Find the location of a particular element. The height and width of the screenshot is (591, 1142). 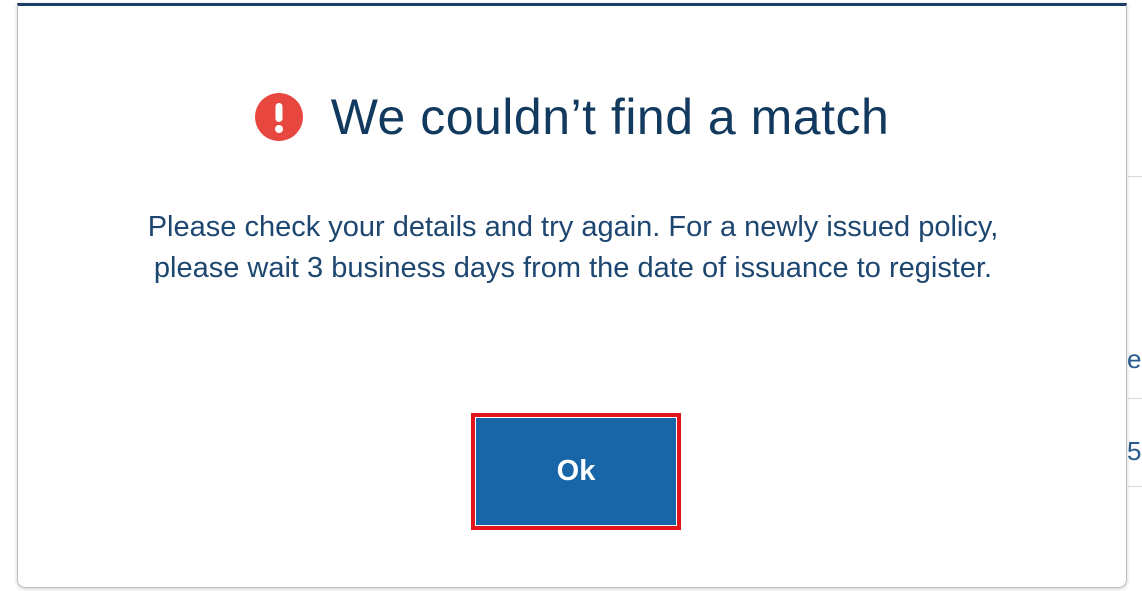

background-page-edge is located at coordinates (1135, 295).